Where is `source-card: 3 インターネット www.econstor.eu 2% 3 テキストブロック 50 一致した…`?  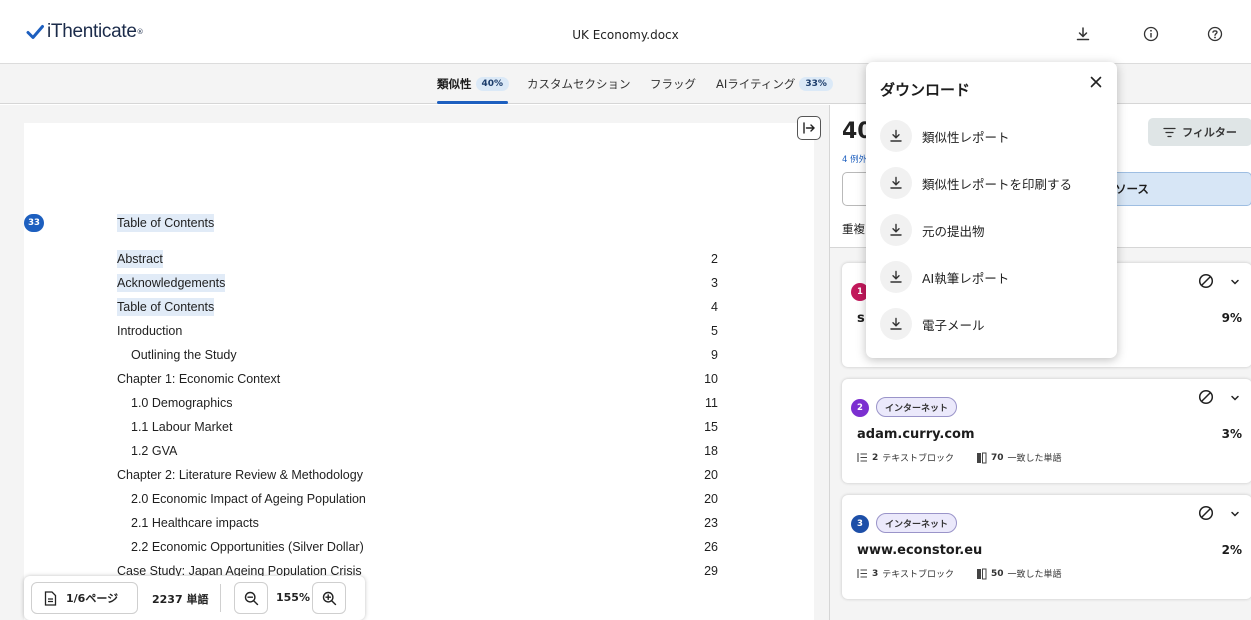
source-card: 3 インターネット www.econstor.eu 2% 3 テキストブロック 50 一致した… is located at coordinates (1046, 547).